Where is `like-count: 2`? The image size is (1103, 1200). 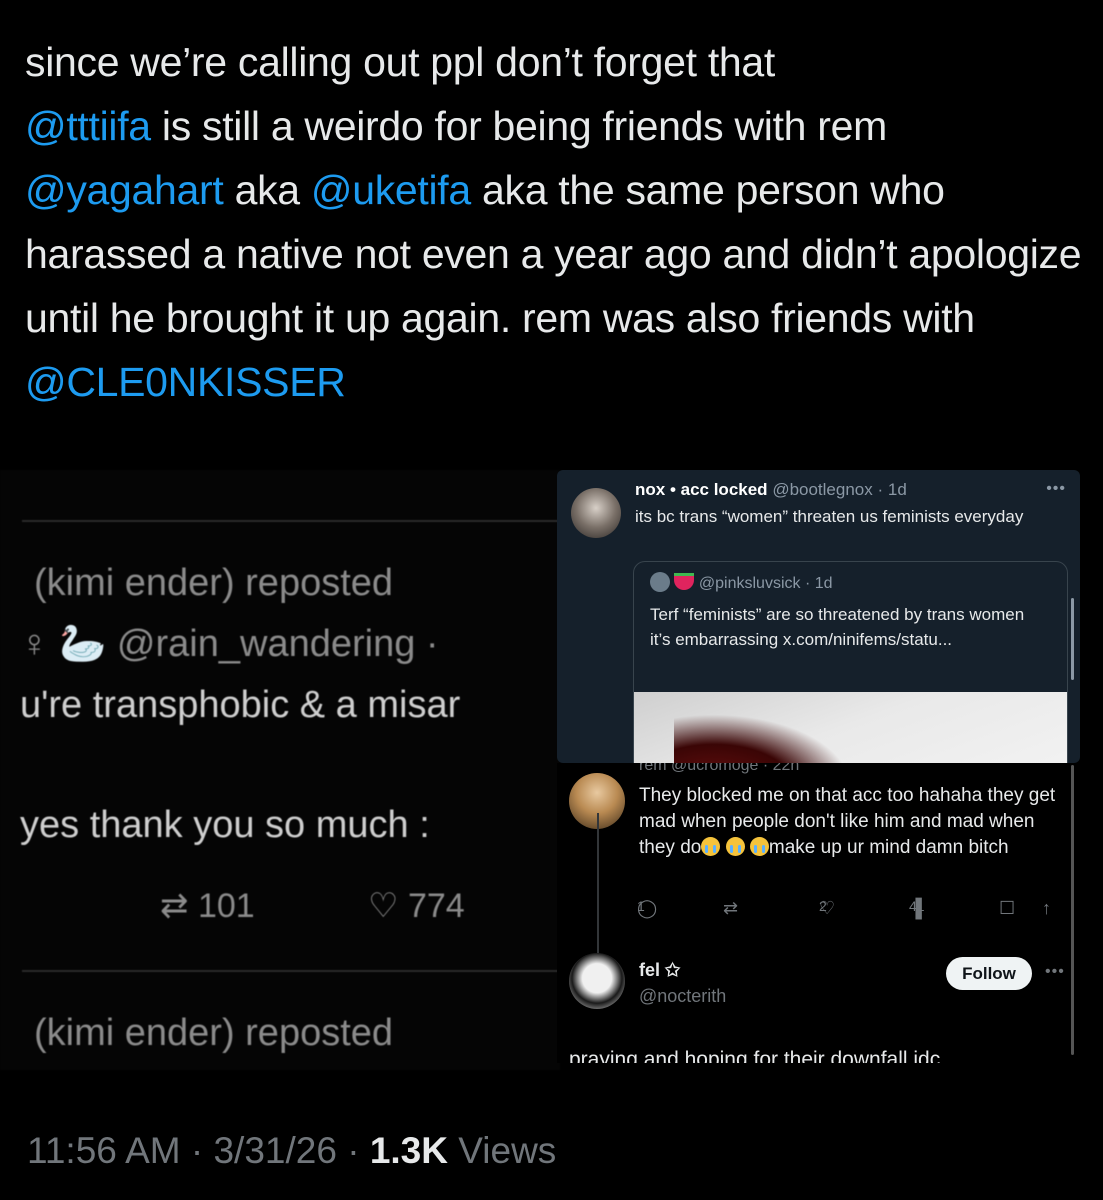 like-count: 2 is located at coordinates (823, 906).